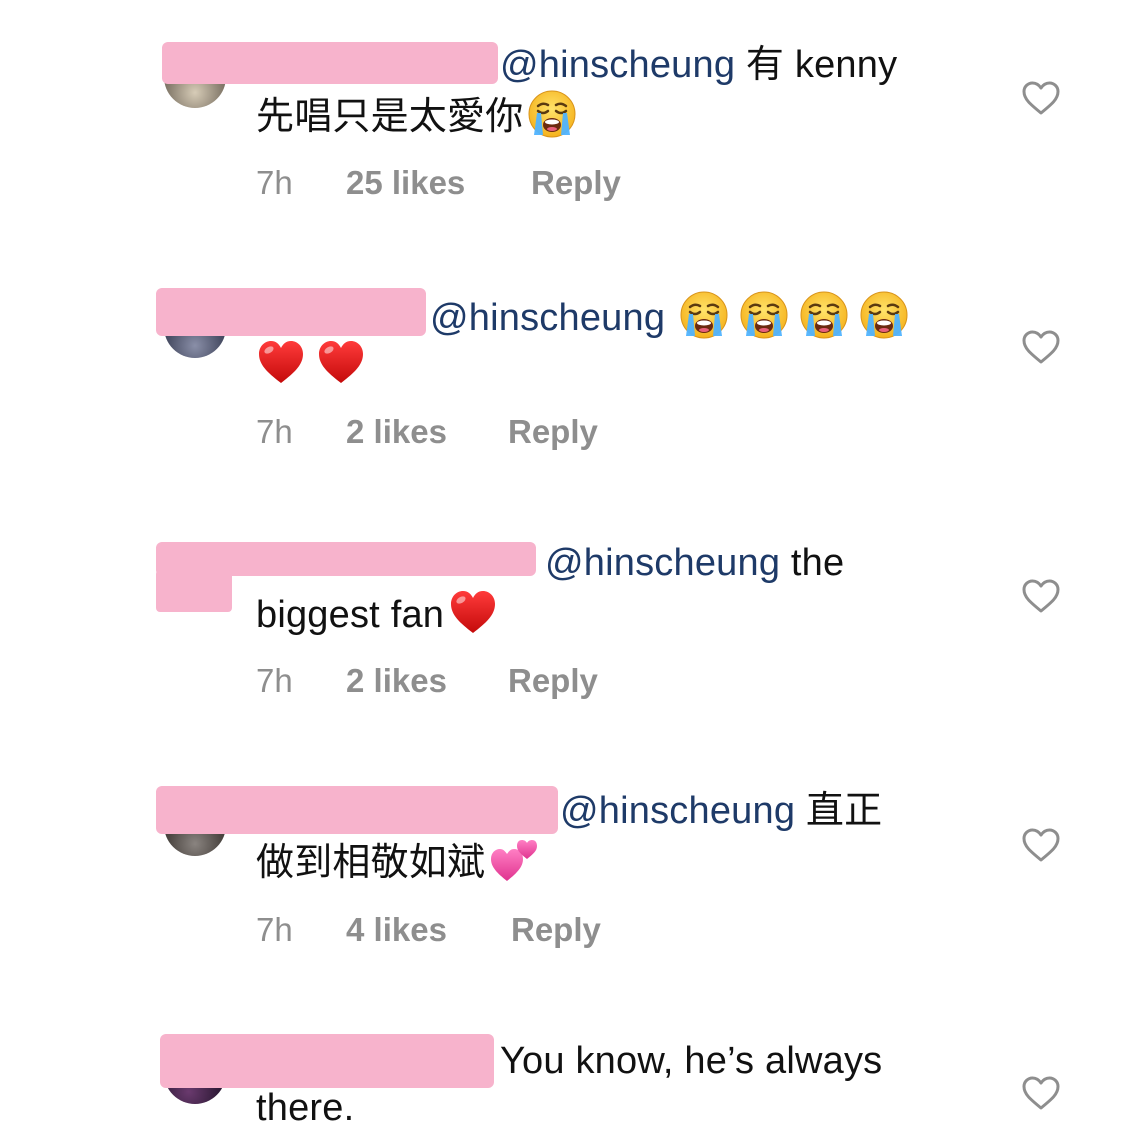  What do you see at coordinates (405, 183) in the screenshot?
I see `likes-count: 25 likes` at bounding box center [405, 183].